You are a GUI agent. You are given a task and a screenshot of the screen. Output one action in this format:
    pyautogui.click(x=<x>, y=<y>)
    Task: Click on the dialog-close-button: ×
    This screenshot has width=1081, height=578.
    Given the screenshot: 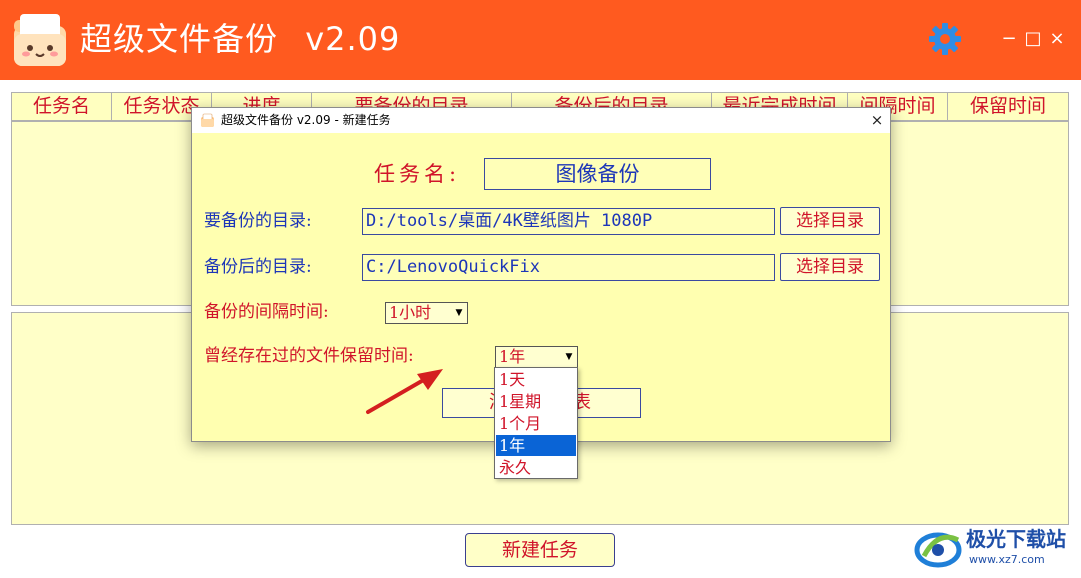 What is the action you would take?
    pyautogui.click(x=877, y=120)
    